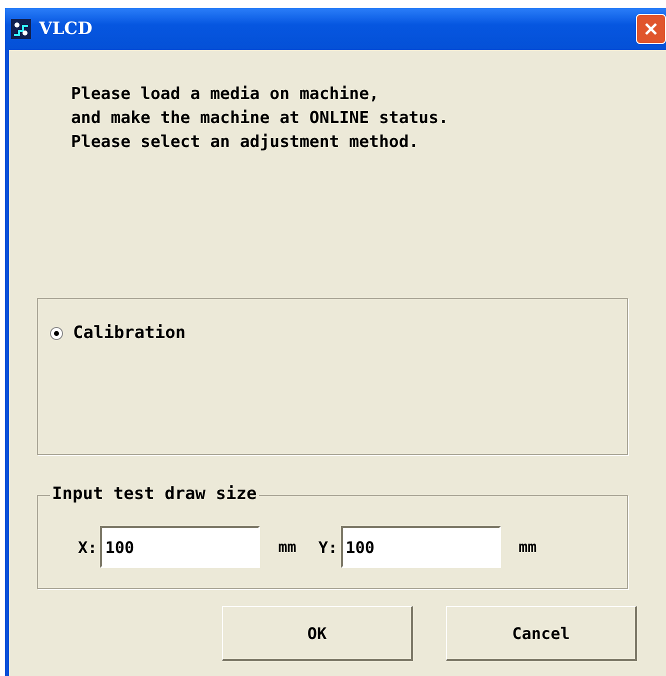 The width and height of the screenshot is (666, 676). I want to click on field-label: X:, so click(88, 547).